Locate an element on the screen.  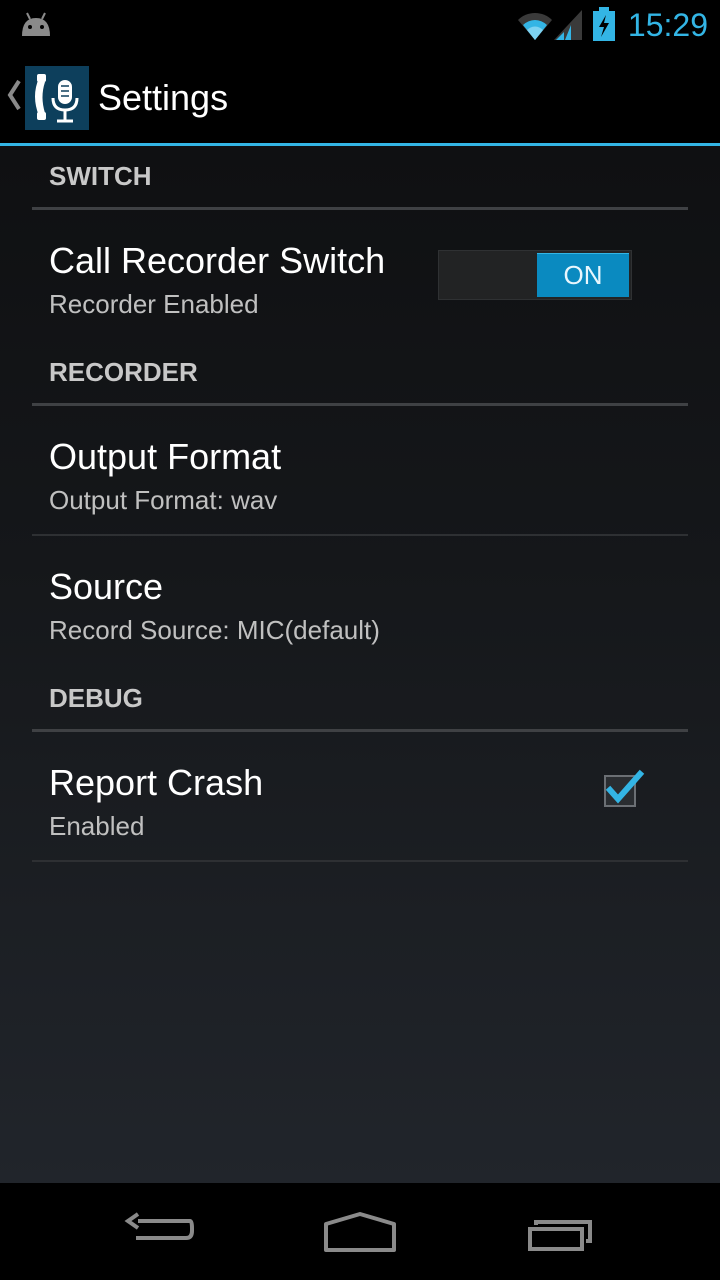
preference-summary: Recorder Enabled is located at coordinates (154, 304).